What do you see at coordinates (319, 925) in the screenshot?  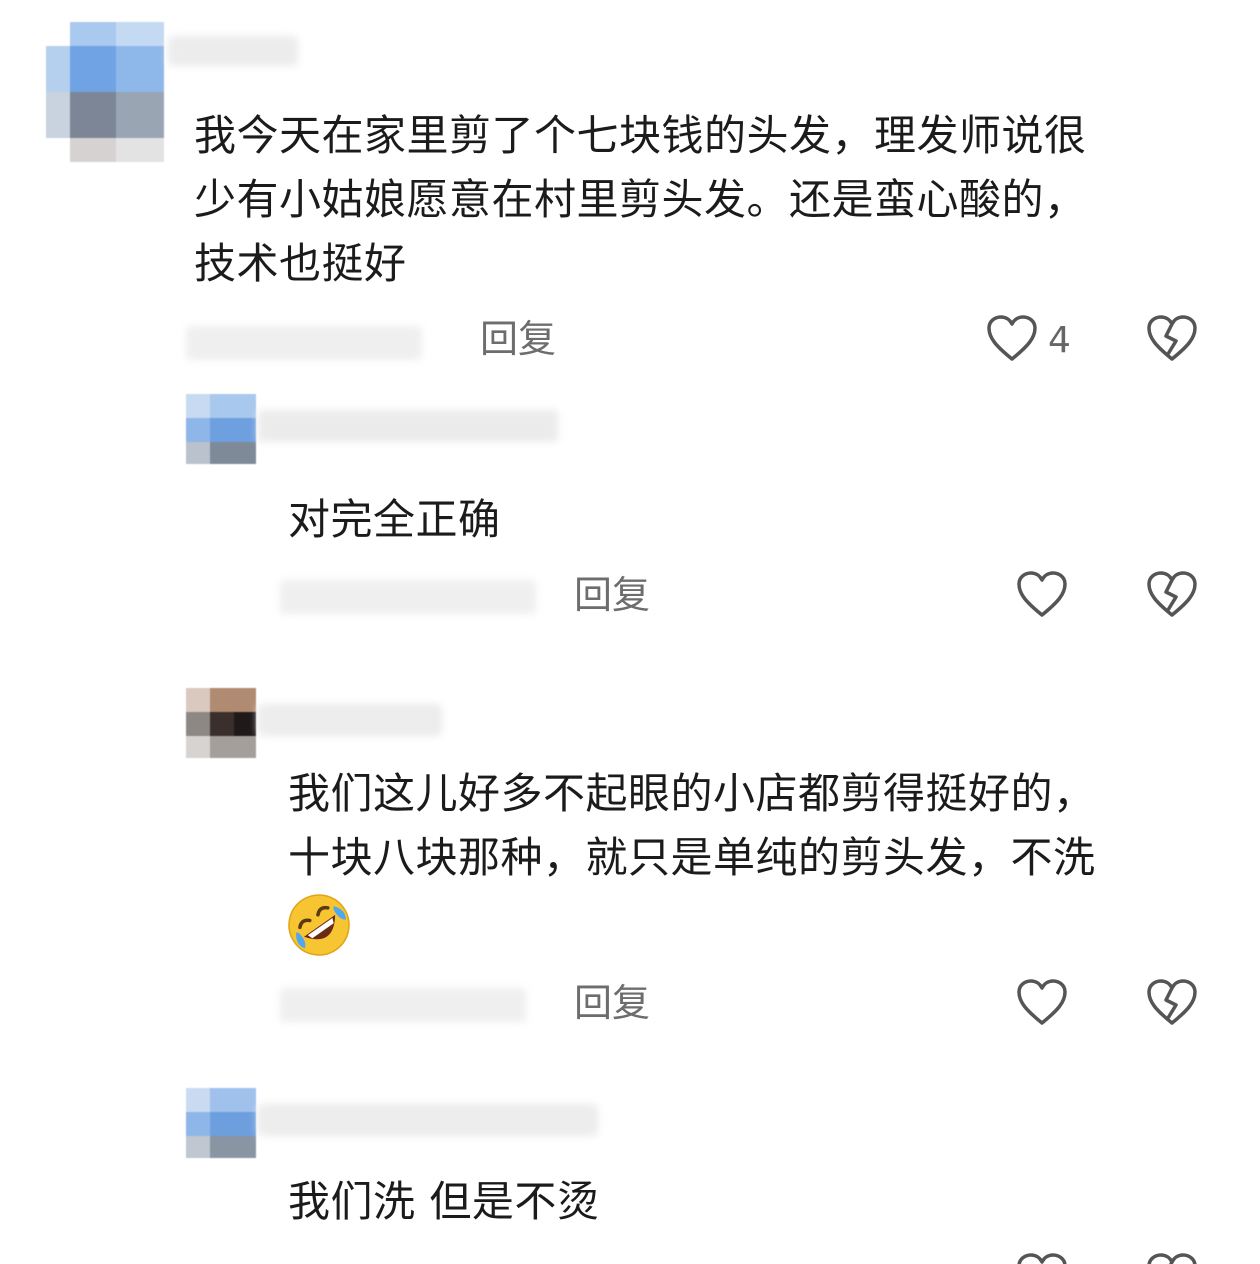 I see `rolling-on-floor-laughing-icon` at bounding box center [319, 925].